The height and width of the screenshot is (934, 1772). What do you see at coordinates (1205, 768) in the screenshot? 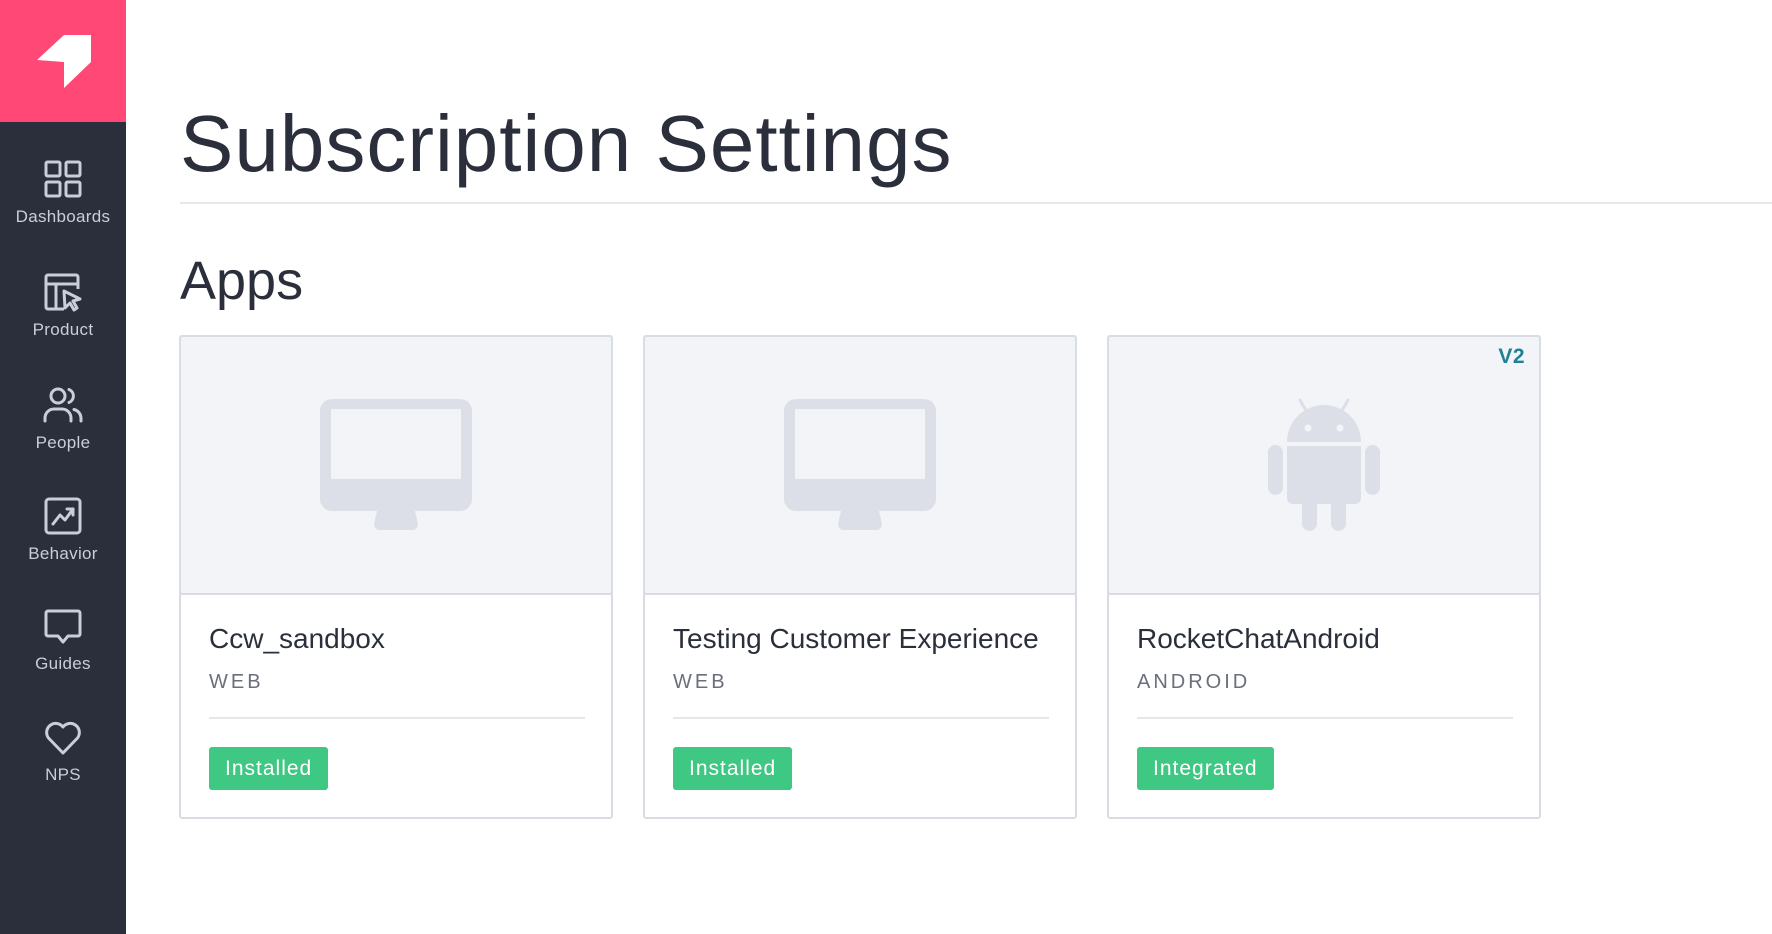
I see `status-badge: Integrated` at bounding box center [1205, 768].